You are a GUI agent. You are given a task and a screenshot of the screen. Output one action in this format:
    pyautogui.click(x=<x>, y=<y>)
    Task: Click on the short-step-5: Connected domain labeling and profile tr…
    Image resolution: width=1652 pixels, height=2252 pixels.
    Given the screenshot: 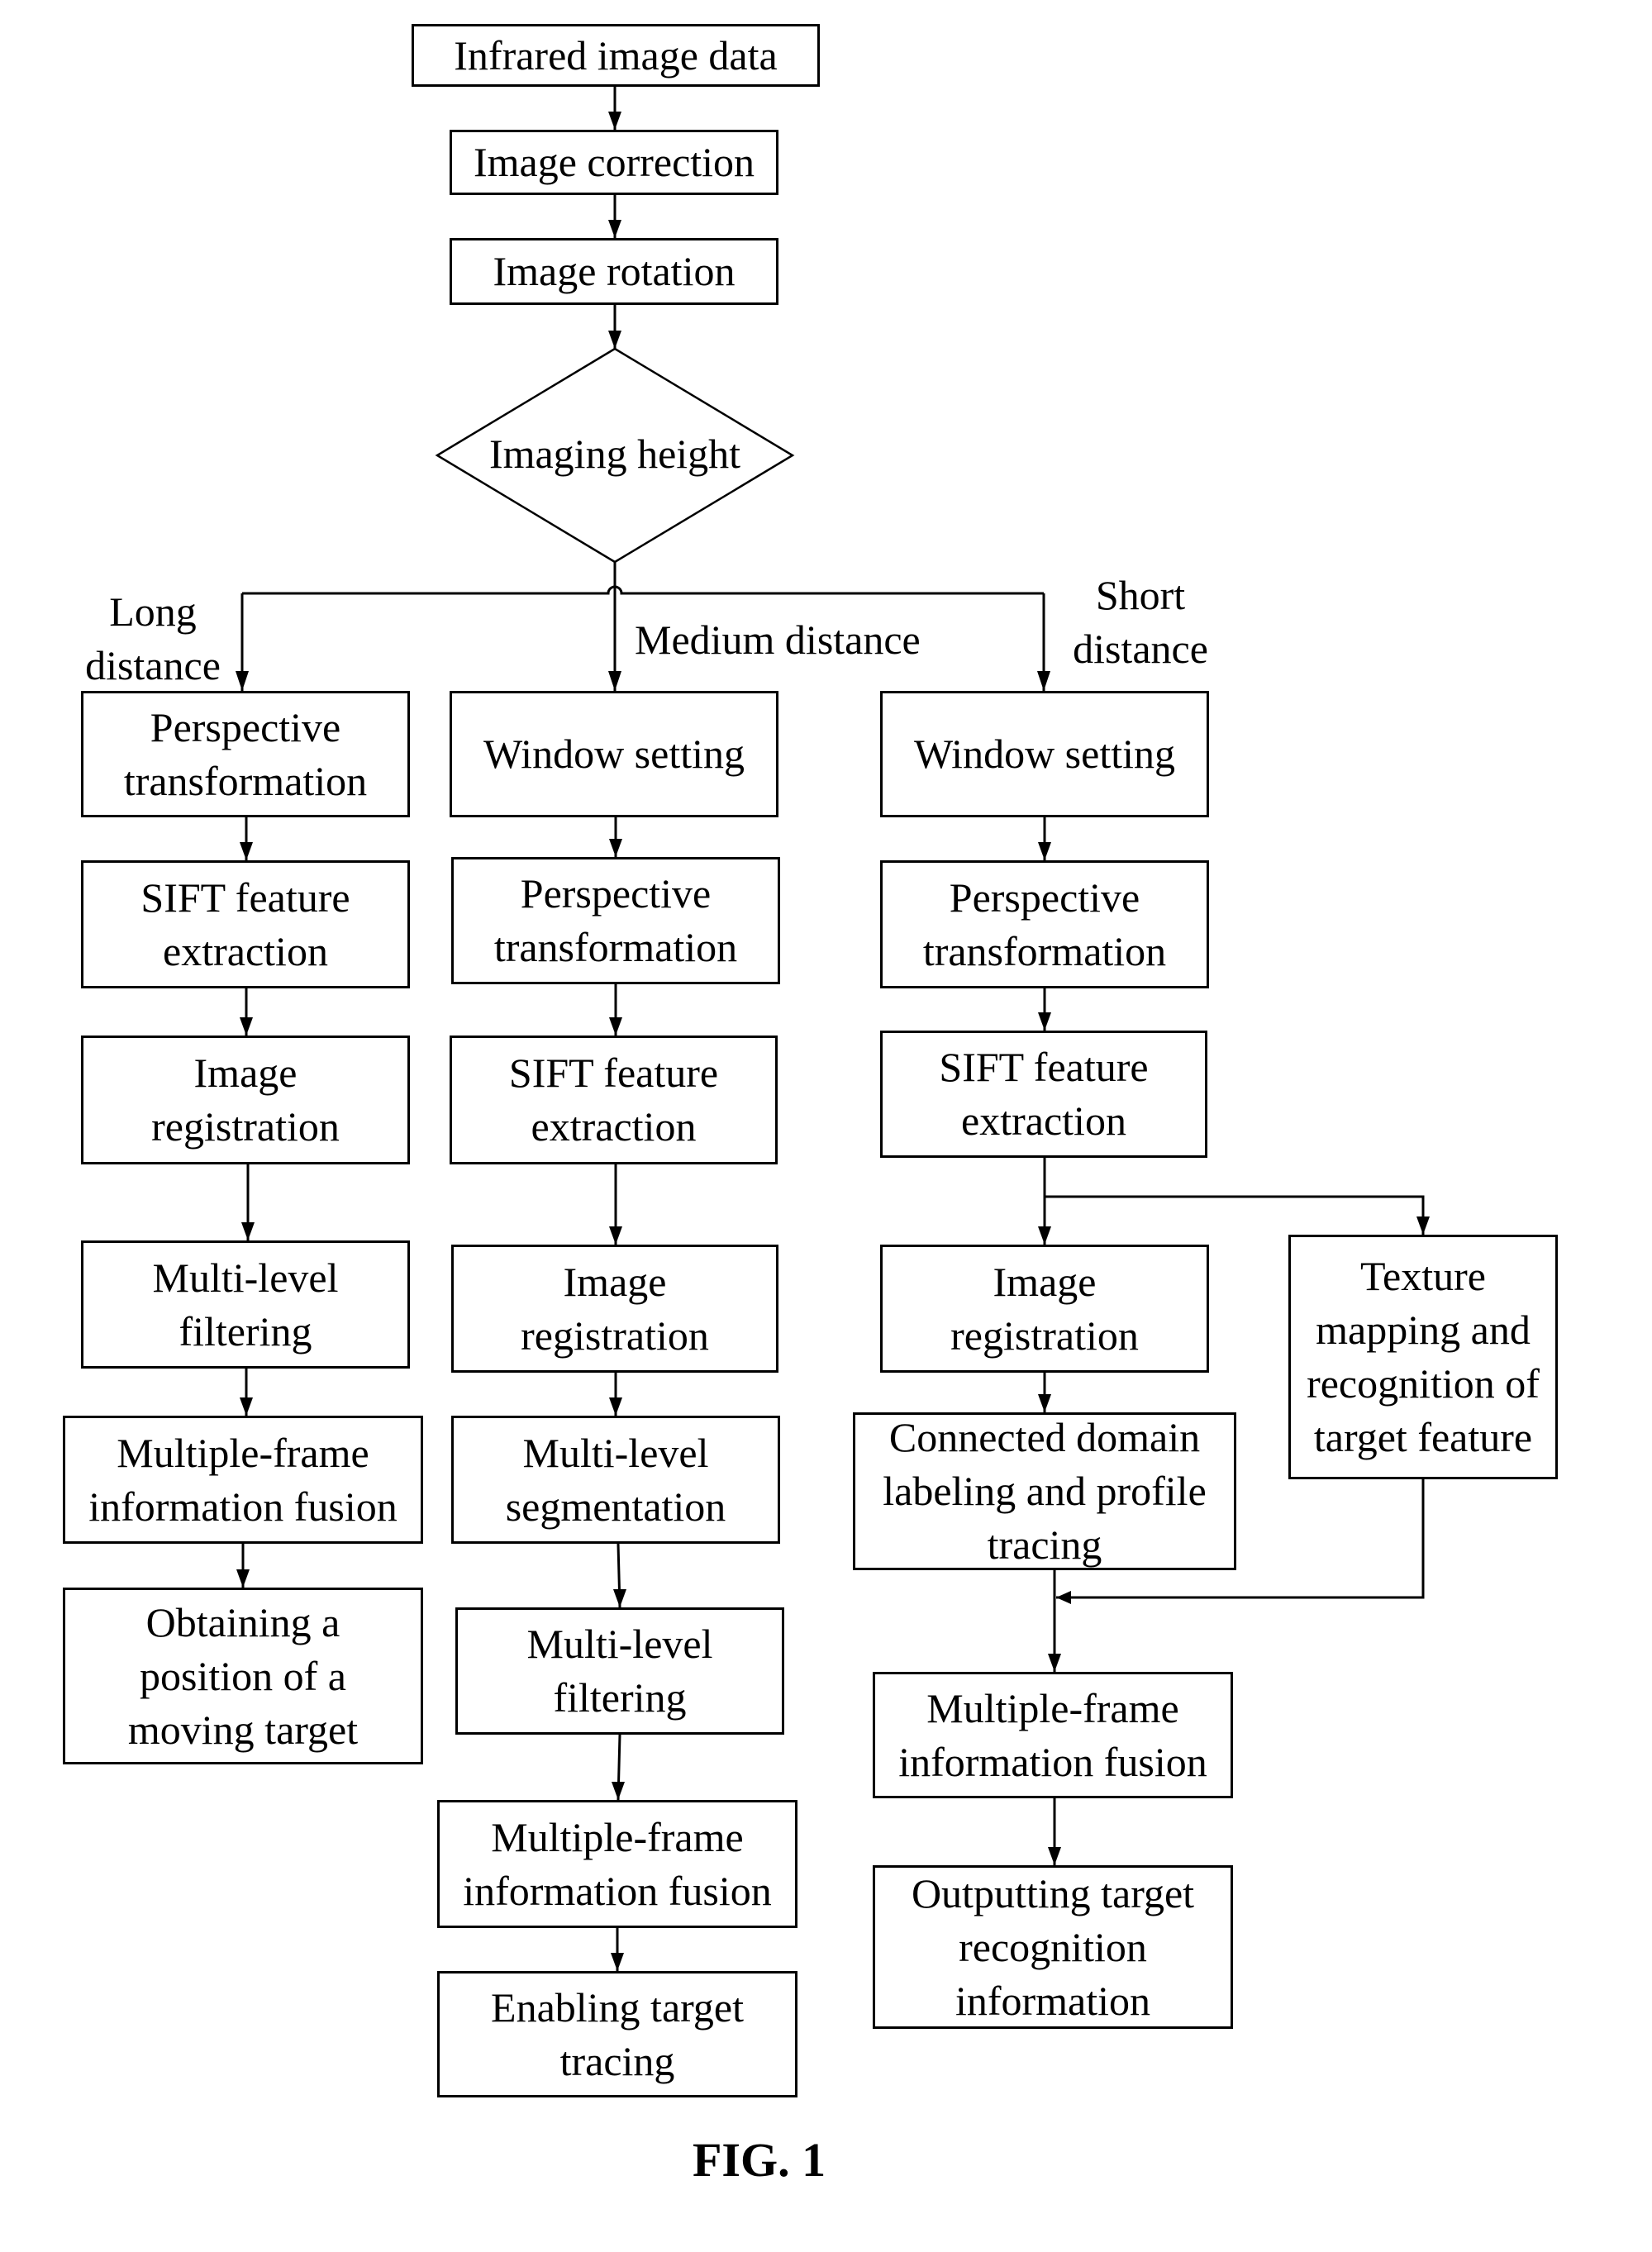 What is the action you would take?
    pyautogui.click(x=1044, y=1491)
    